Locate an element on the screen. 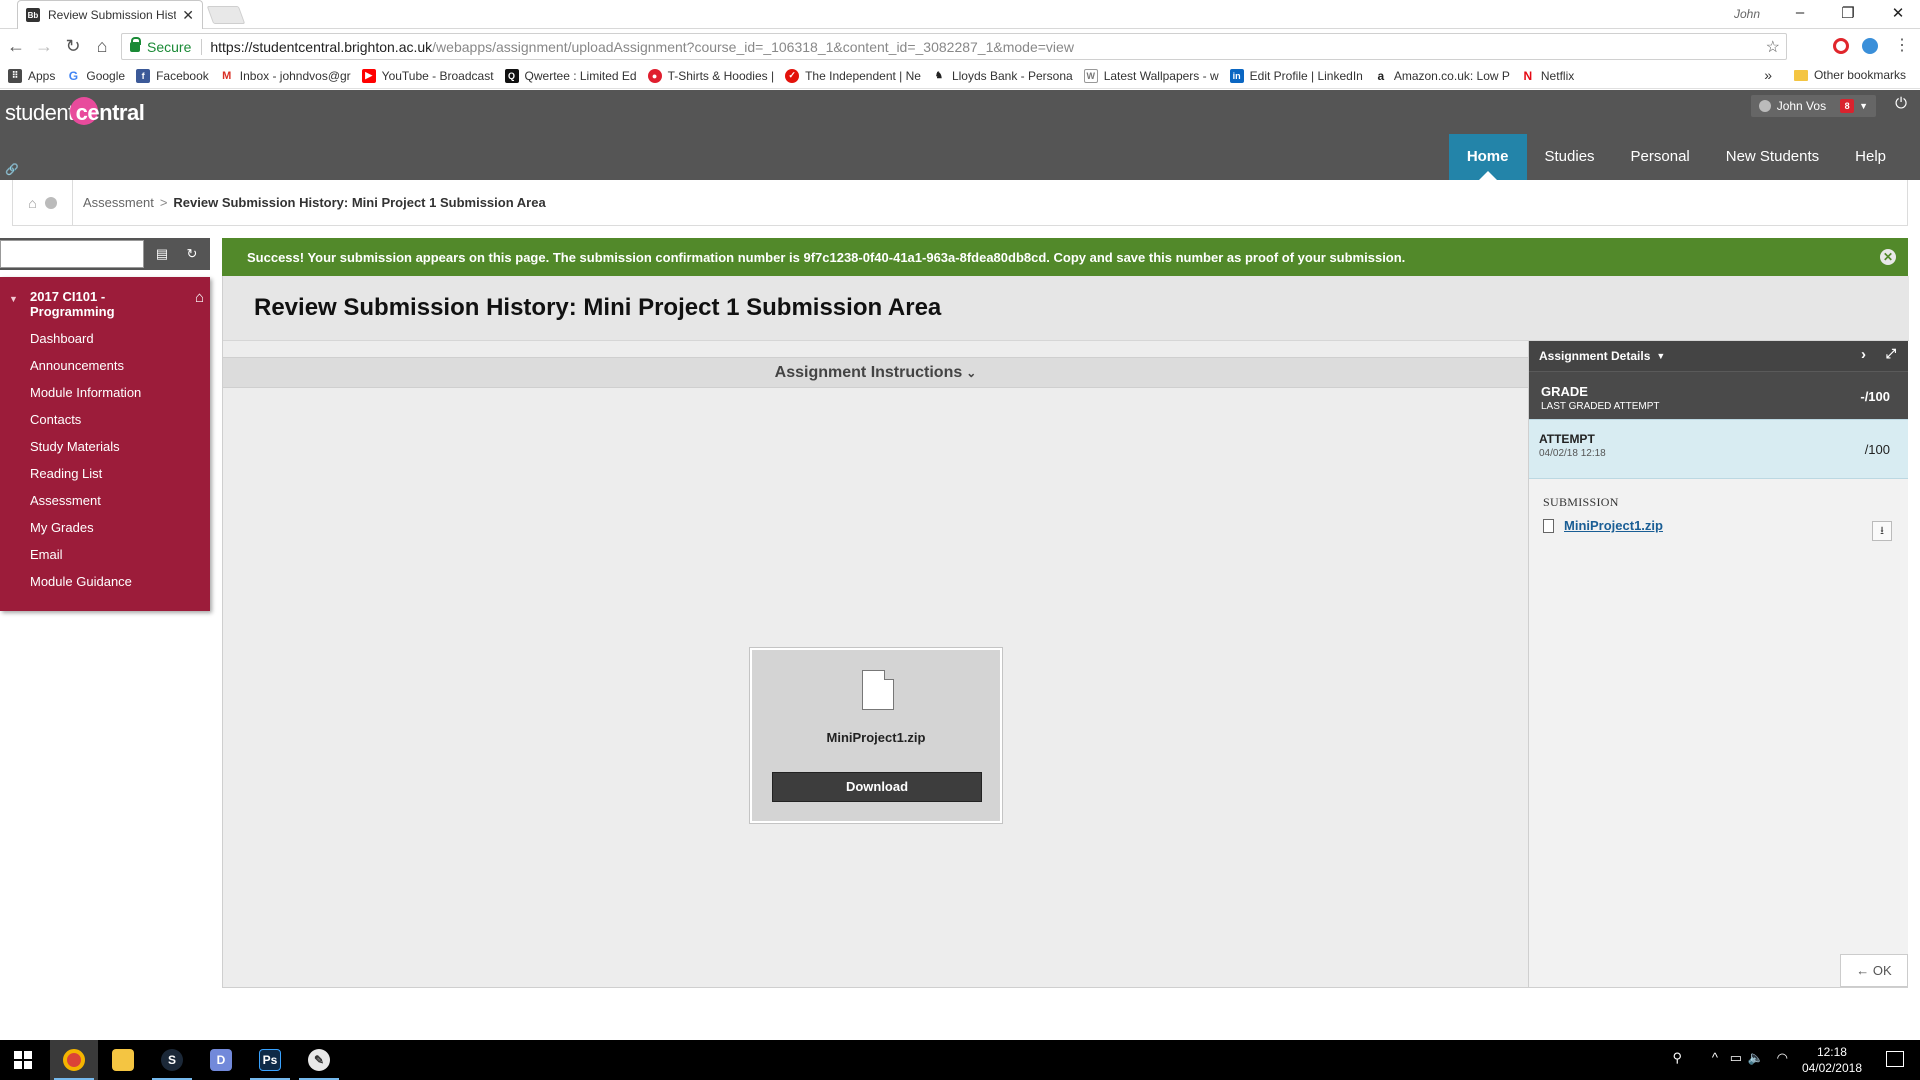 The width and height of the screenshot is (1920, 1080). bookmark-item: G Google is located at coordinates (95, 75).